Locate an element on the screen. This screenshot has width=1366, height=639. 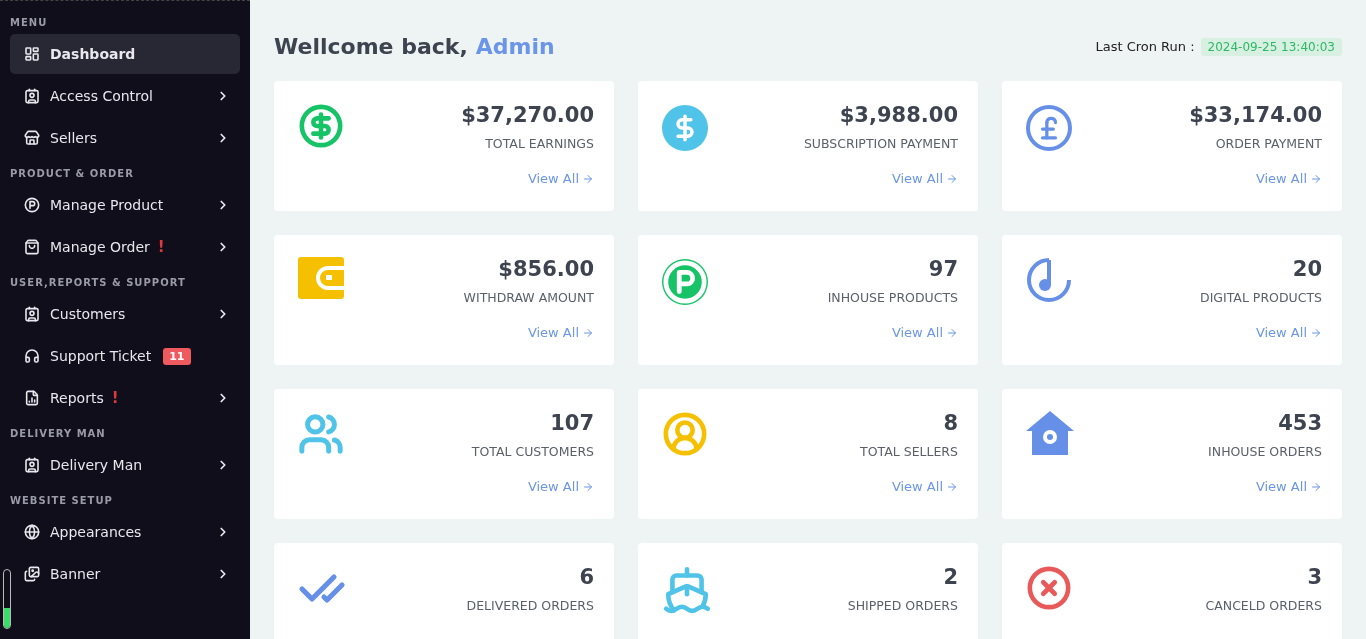
sidebar-item: Access Control is located at coordinates (125, 96).